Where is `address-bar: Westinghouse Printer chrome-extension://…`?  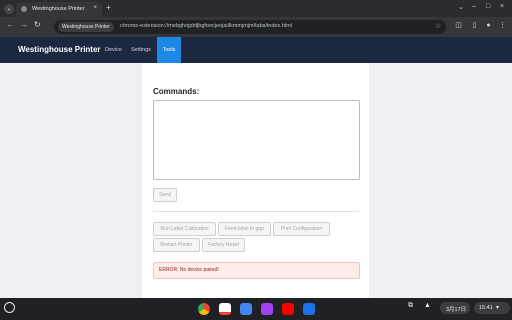
address-bar: Westinghouse Printer chrome-extension://… is located at coordinates (250, 27).